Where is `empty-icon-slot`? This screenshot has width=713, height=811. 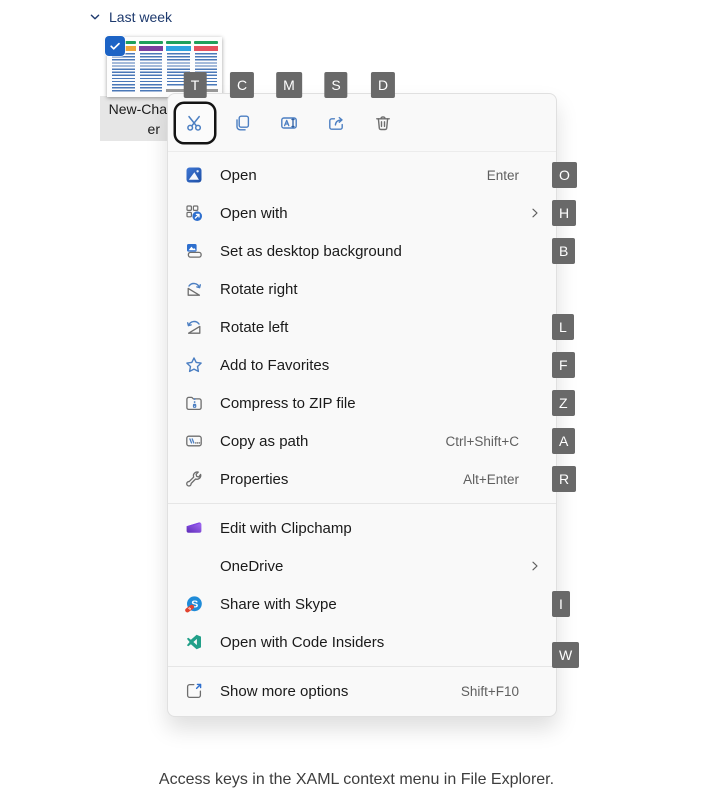 empty-icon-slot is located at coordinates (194, 566).